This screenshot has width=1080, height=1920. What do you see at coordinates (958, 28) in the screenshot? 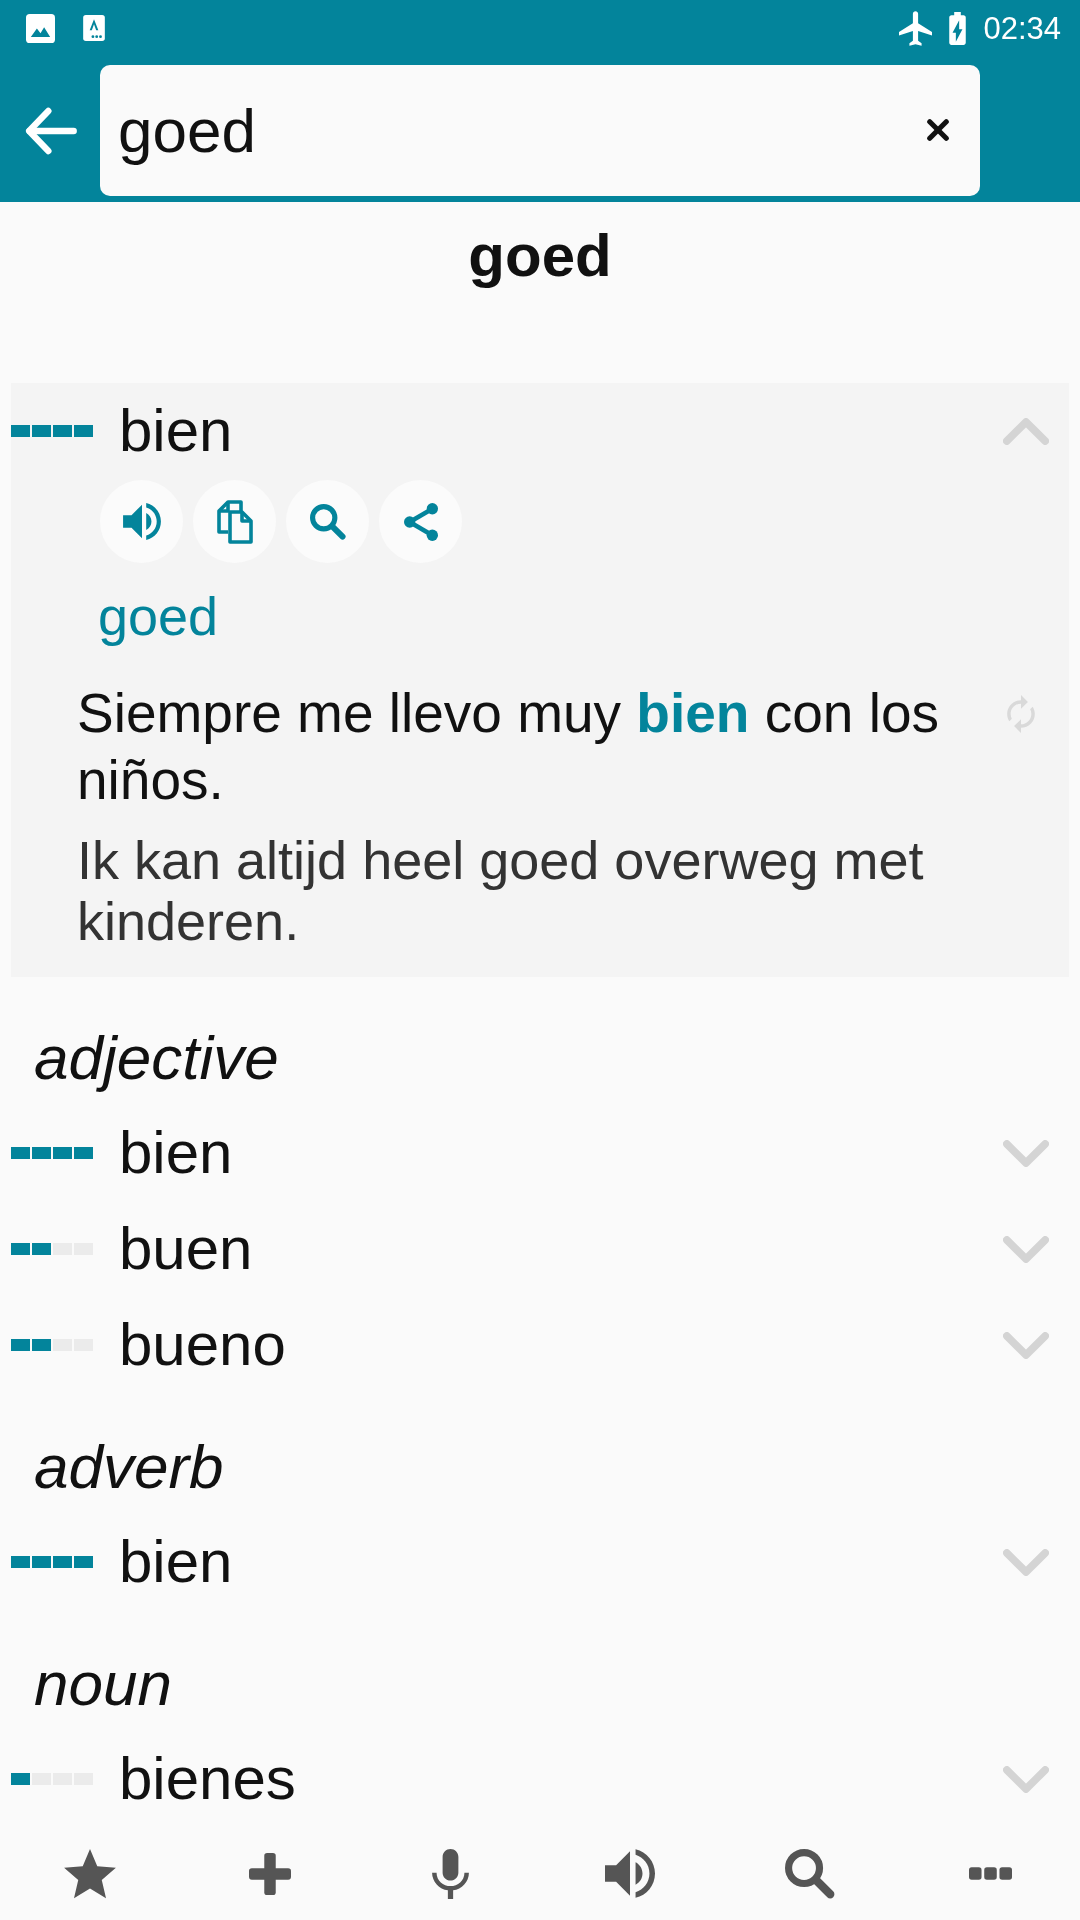
I see `battery-charging-icon` at bounding box center [958, 28].